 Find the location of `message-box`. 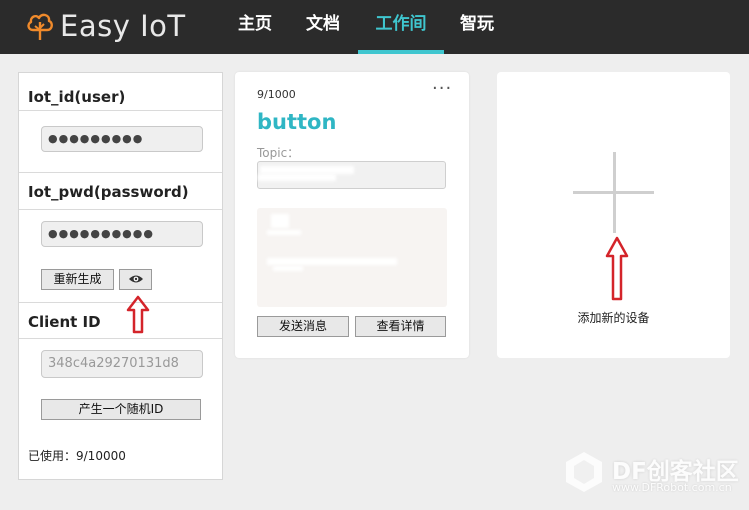

message-box is located at coordinates (352, 257).